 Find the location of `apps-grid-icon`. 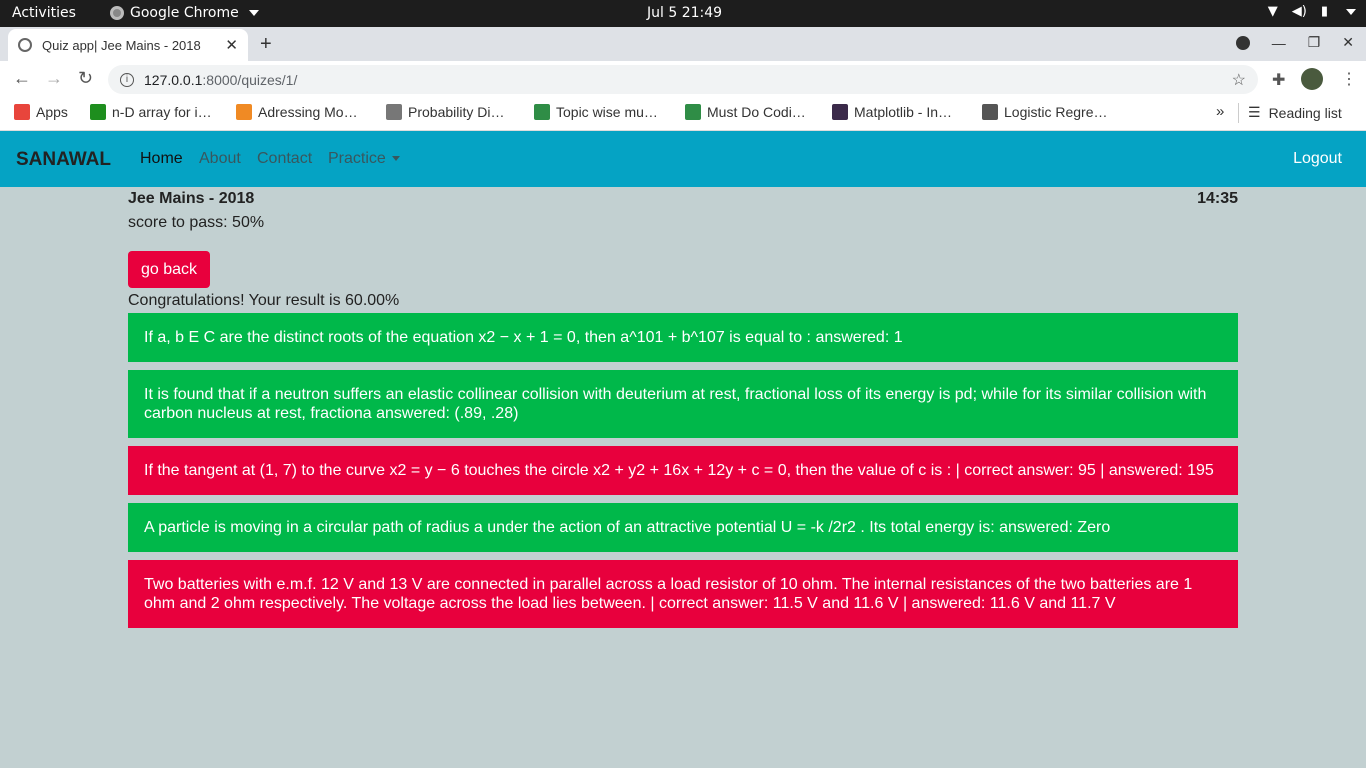

apps-grid-icon is located at coordinates (22, 112).